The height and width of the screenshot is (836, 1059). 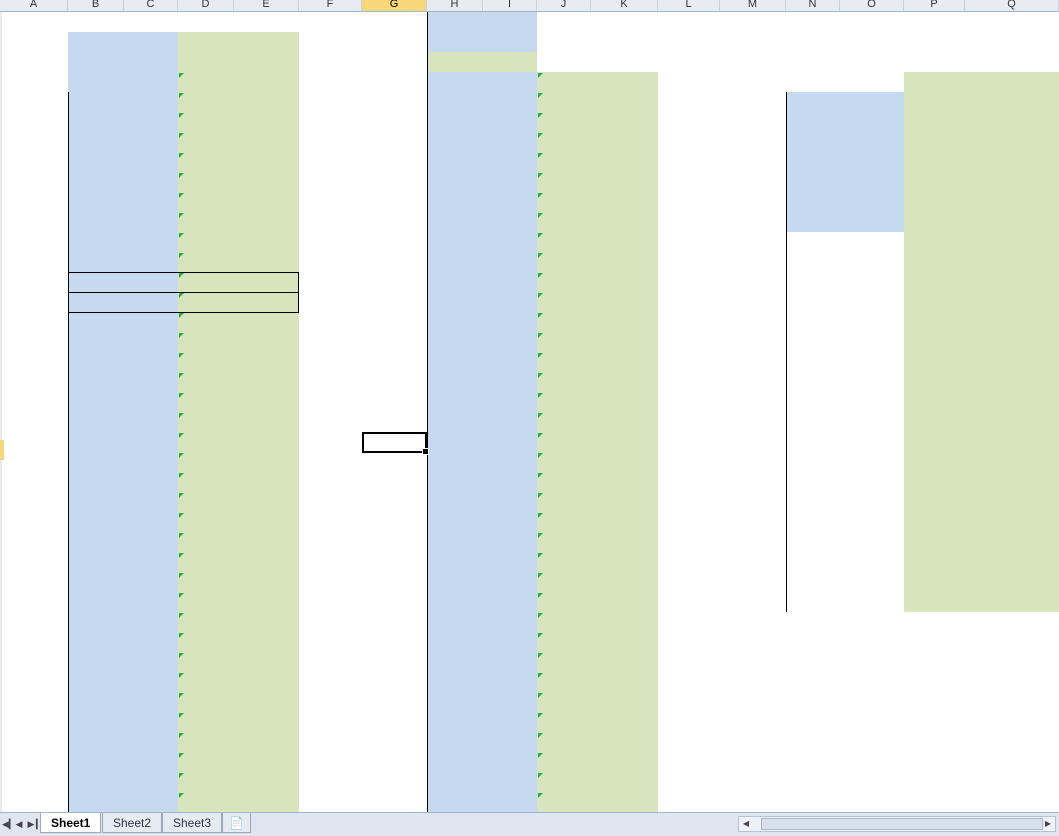 I want to click on column-header-j: J, so click(x=564, y=5).